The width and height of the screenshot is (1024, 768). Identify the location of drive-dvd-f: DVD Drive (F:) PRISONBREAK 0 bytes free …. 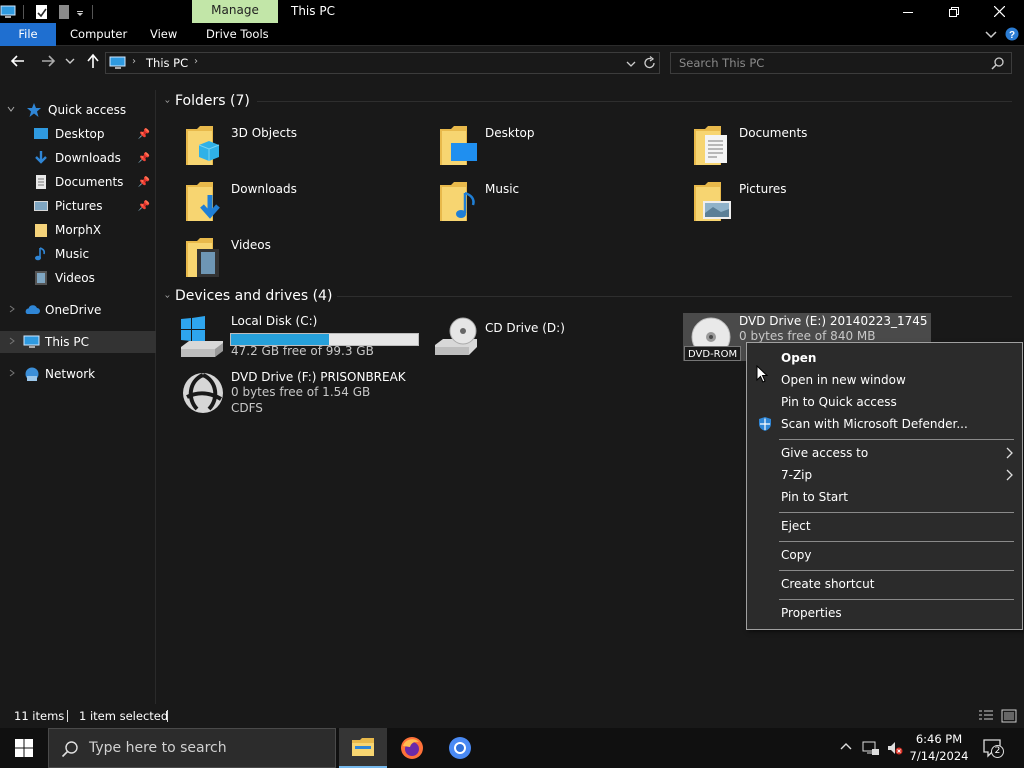
(282, 396).